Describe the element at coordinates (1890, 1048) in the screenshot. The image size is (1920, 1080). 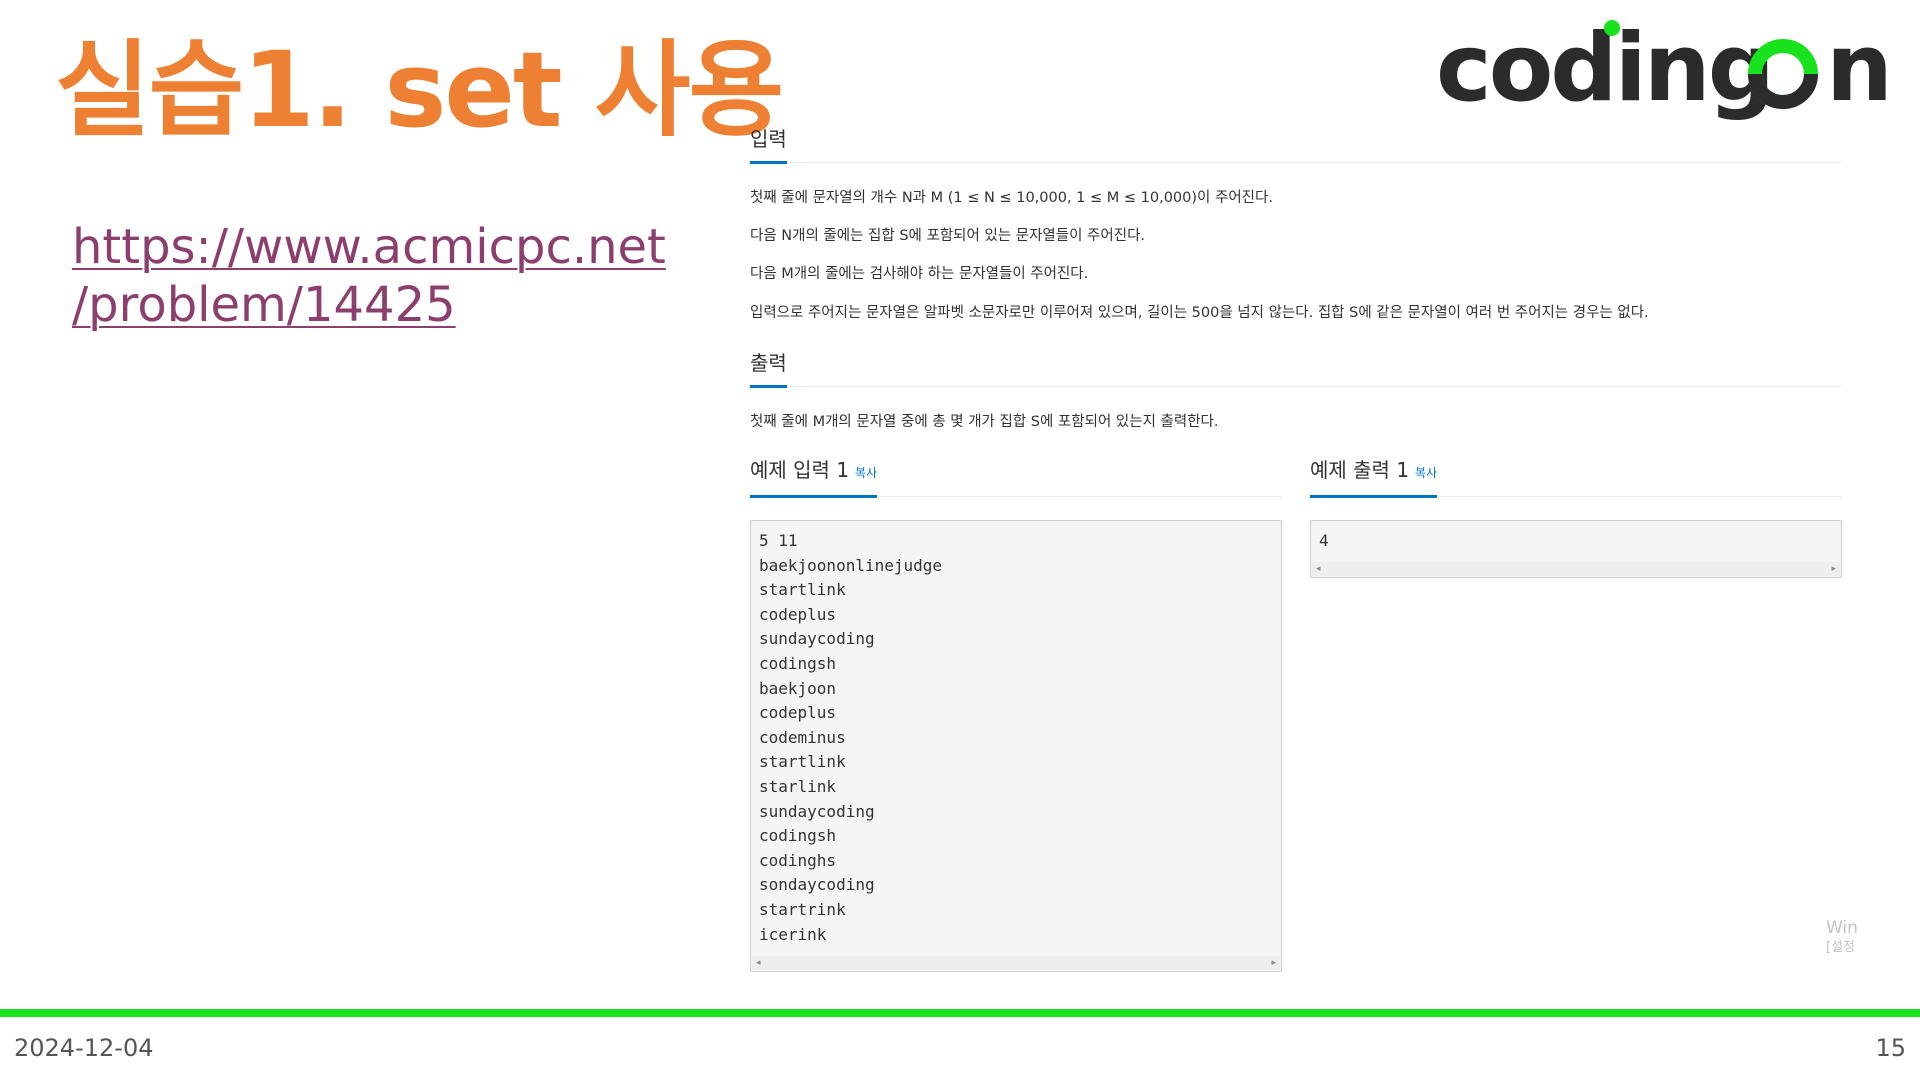
I see `page-number: 15` at that location.